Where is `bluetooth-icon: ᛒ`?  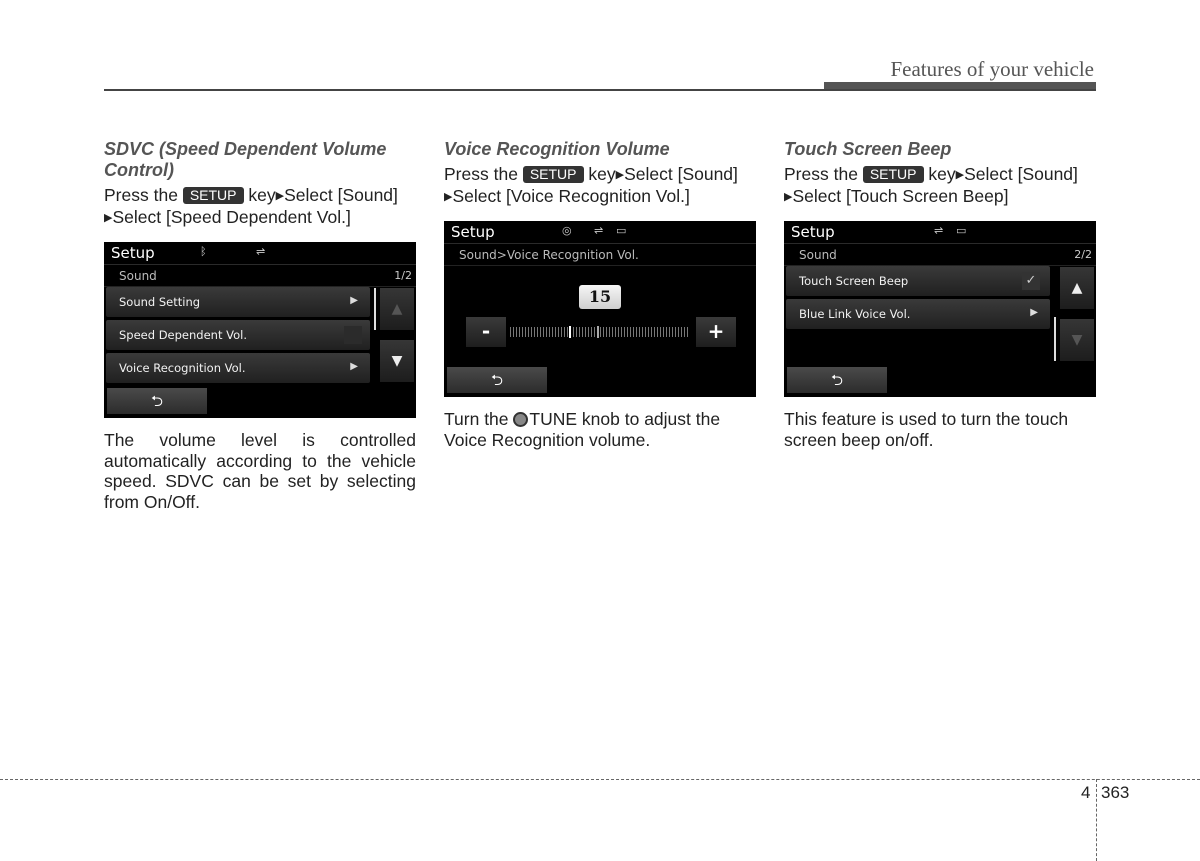
bluetooth-icon: ᛒ is located at coordinates (203, 251).